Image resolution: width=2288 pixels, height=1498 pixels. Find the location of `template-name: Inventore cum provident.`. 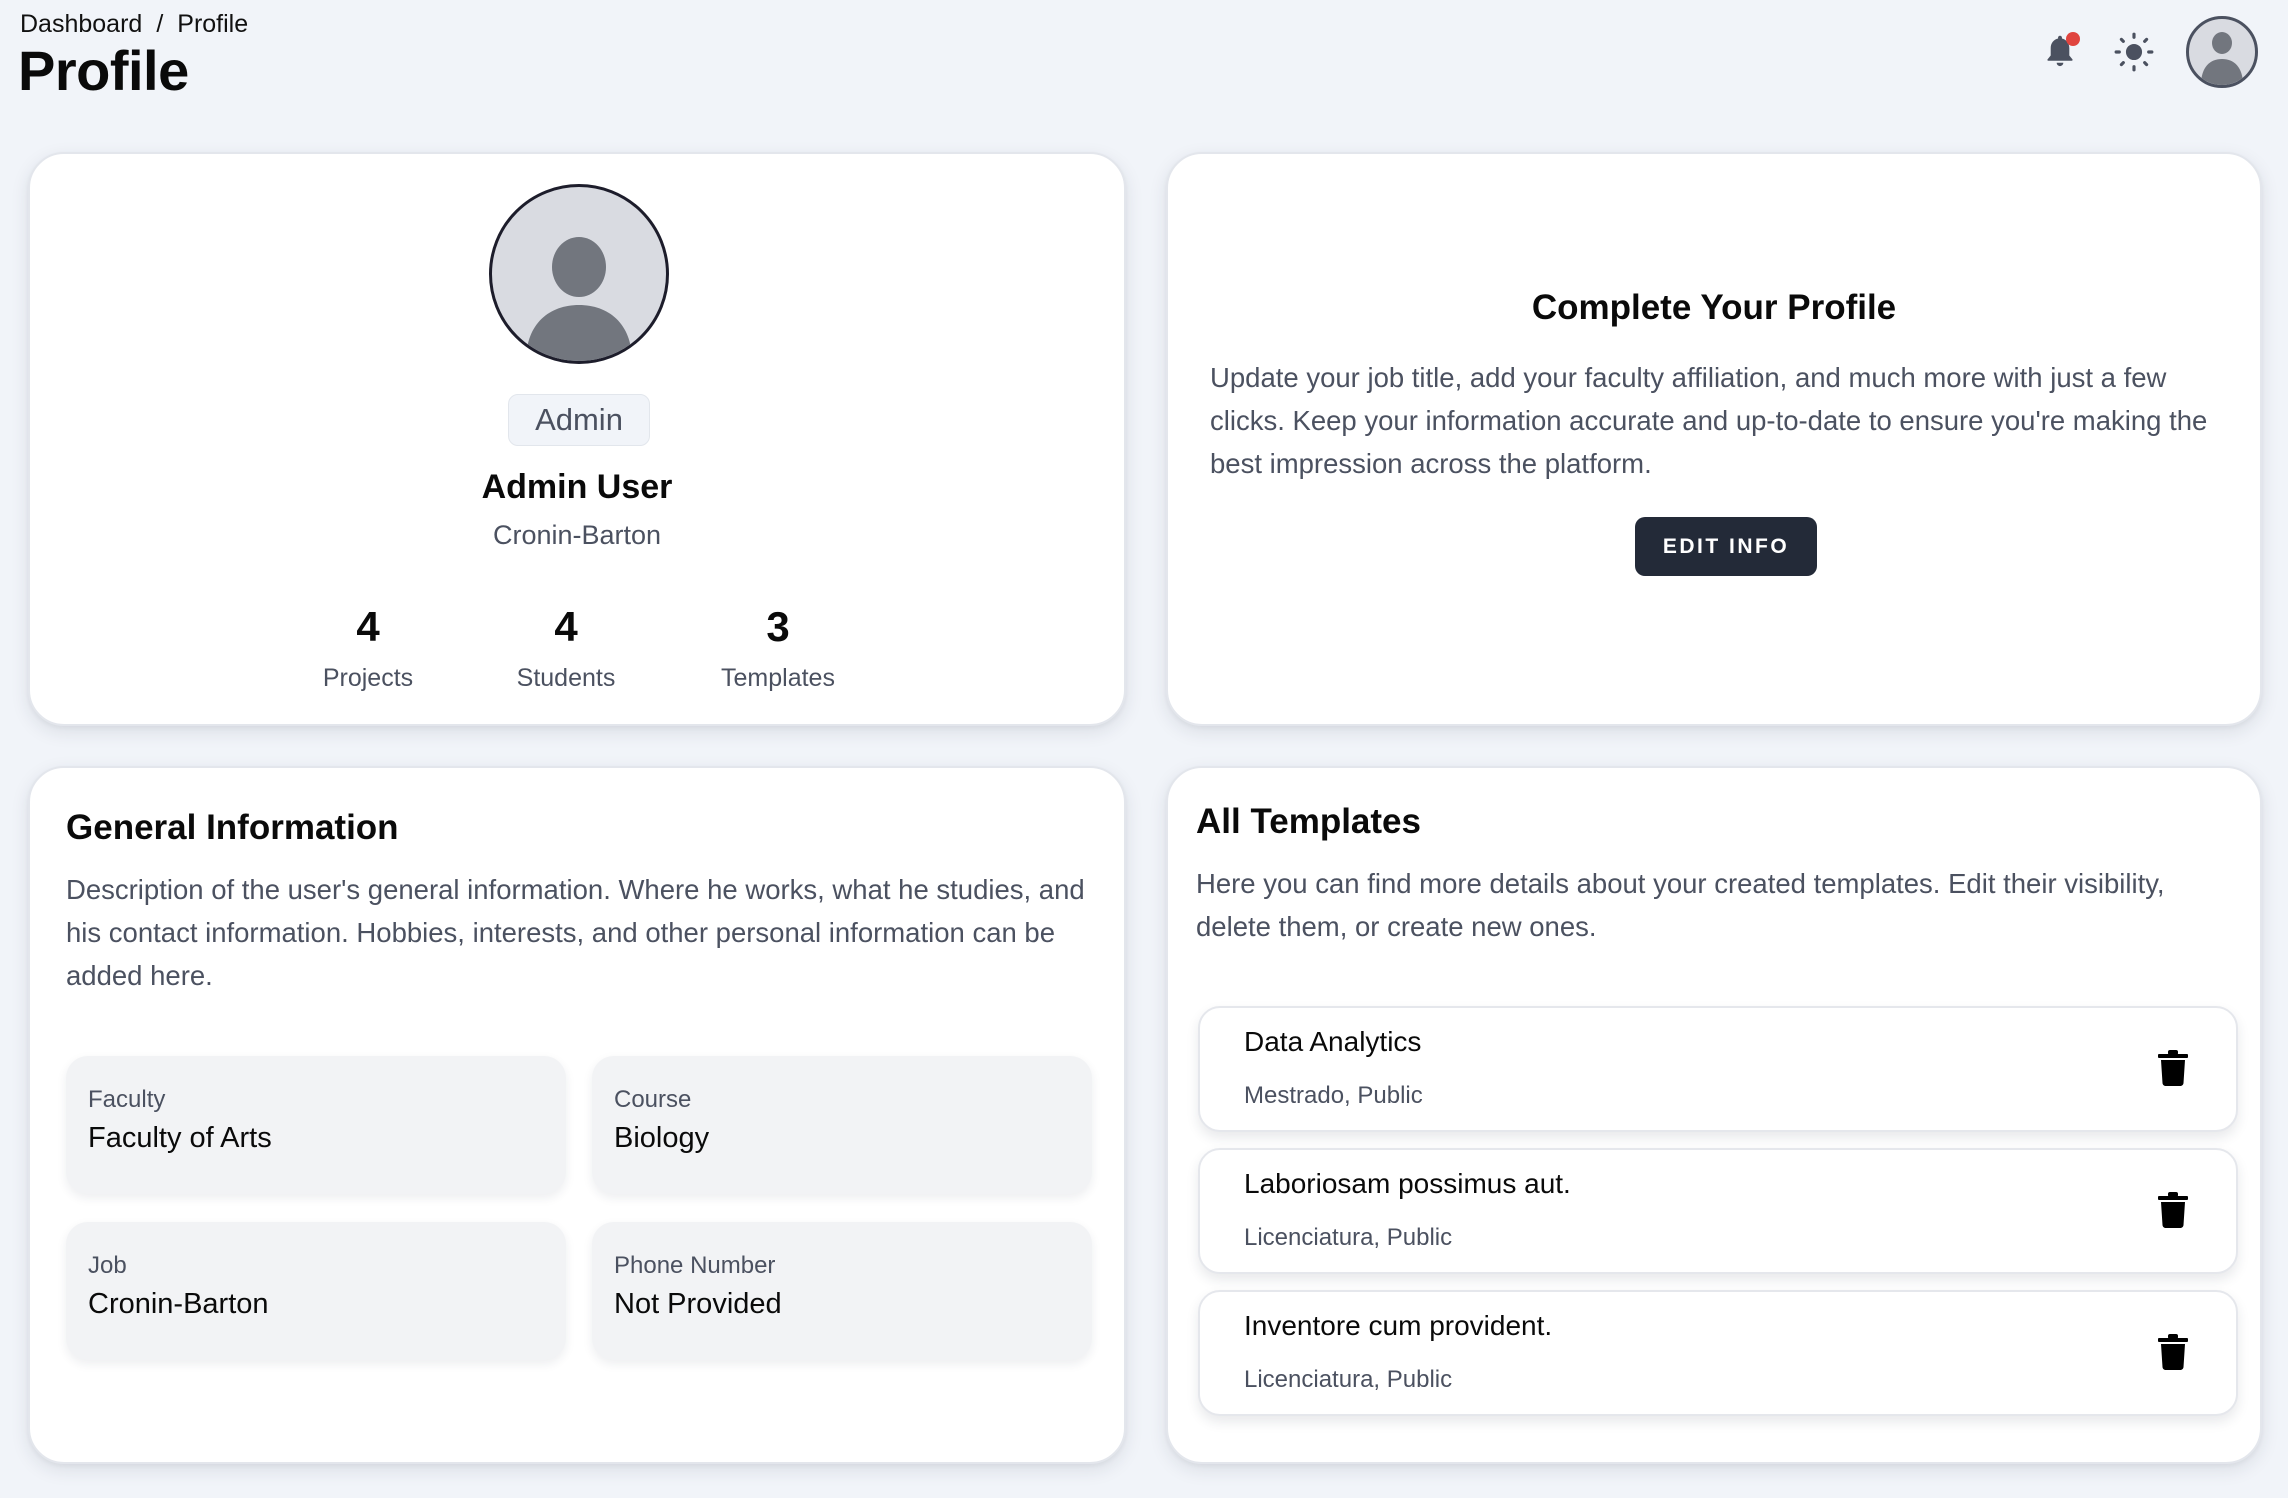

template-name: Inventore cum provident. is located at coordinates (1398, 1325).